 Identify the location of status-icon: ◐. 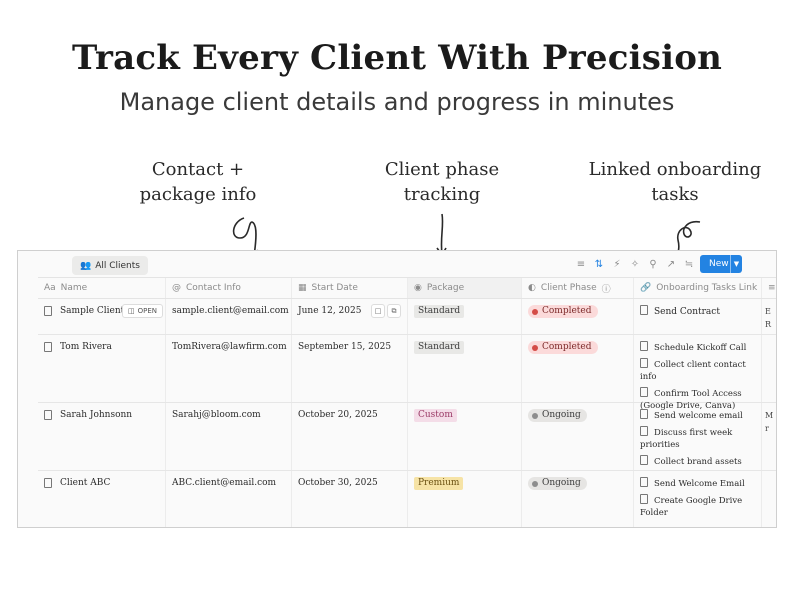
(532, 288).